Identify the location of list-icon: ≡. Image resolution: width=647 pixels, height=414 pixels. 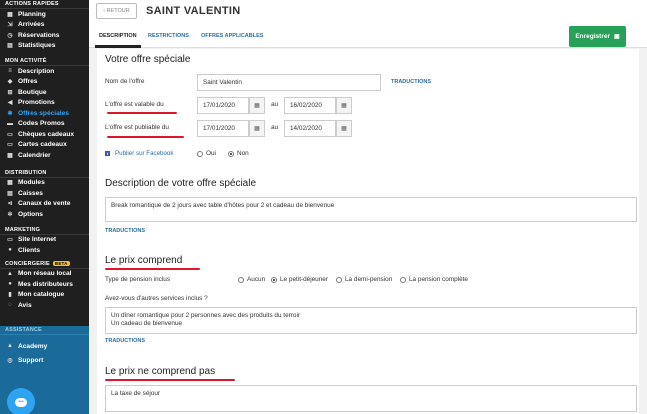
(10, 71).